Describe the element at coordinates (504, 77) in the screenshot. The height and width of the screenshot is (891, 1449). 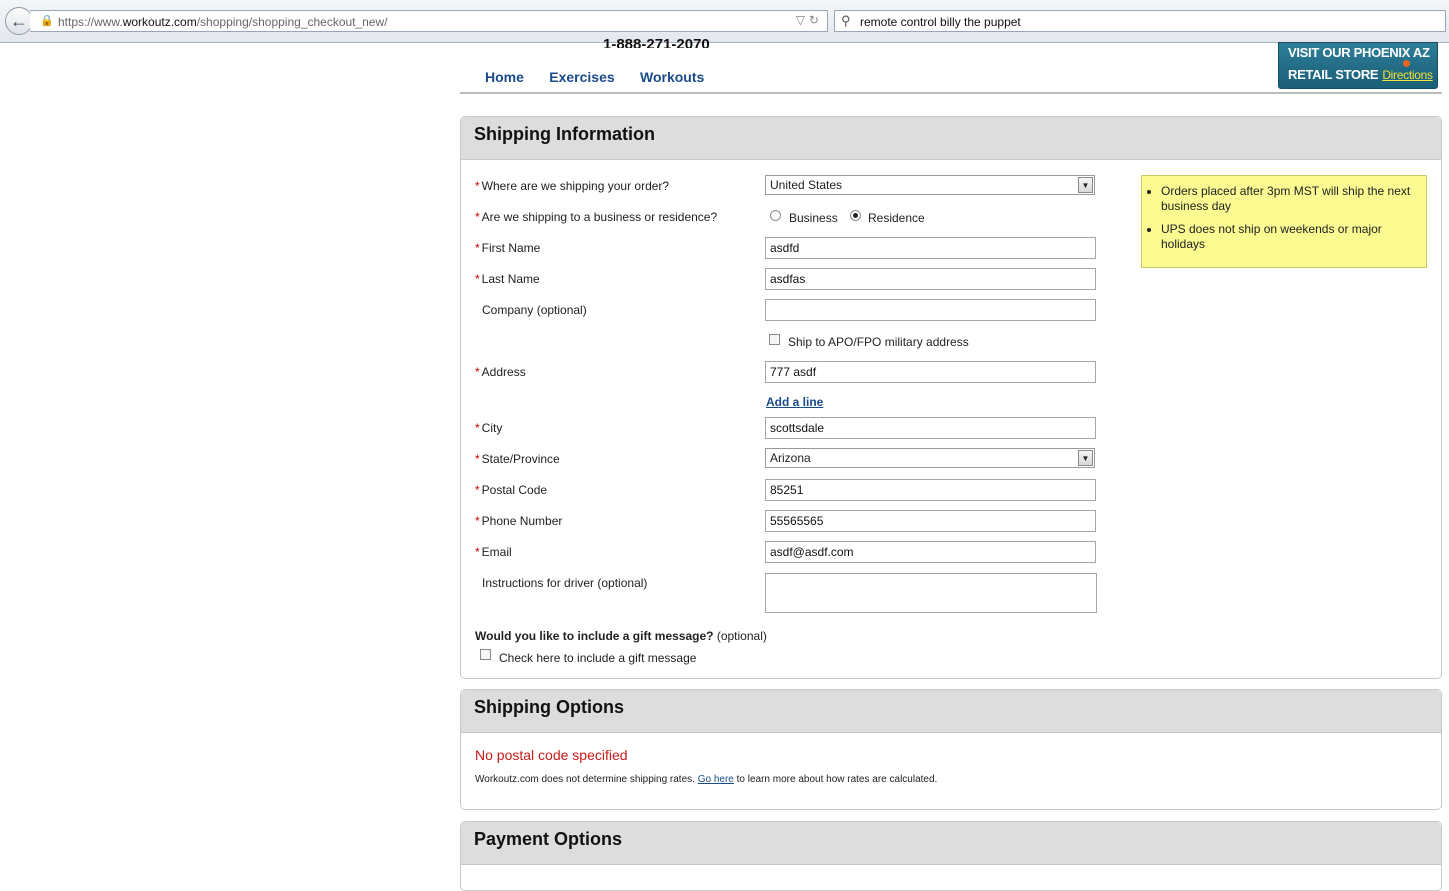
I see `nav-home: Home` at that location.